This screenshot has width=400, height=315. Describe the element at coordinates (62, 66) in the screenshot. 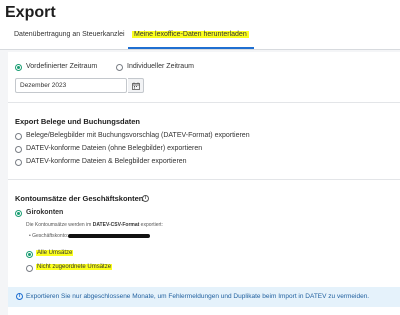

I see `label-vordefinierter-zeitraum: Vordefinierter Zeitraum` at that location.